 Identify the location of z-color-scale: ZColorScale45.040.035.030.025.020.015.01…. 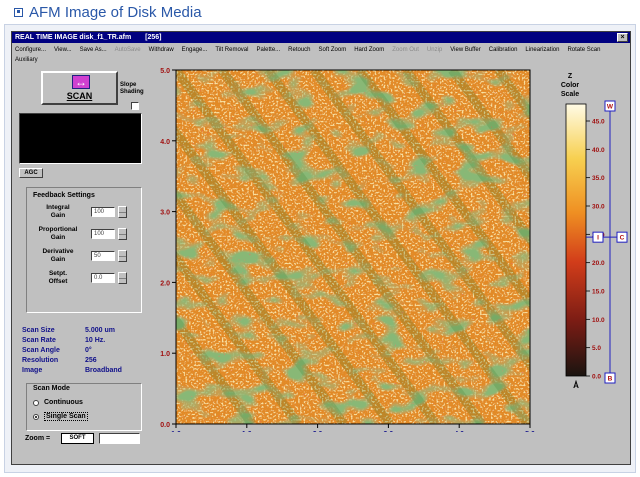
(594, 232).